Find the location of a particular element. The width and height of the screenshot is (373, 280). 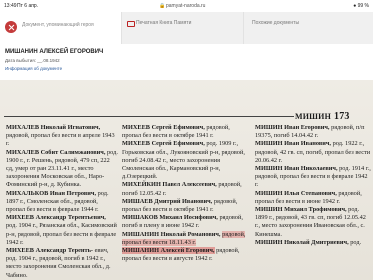

page-header: МИШИН 173 is located at coordinates (322, 116).